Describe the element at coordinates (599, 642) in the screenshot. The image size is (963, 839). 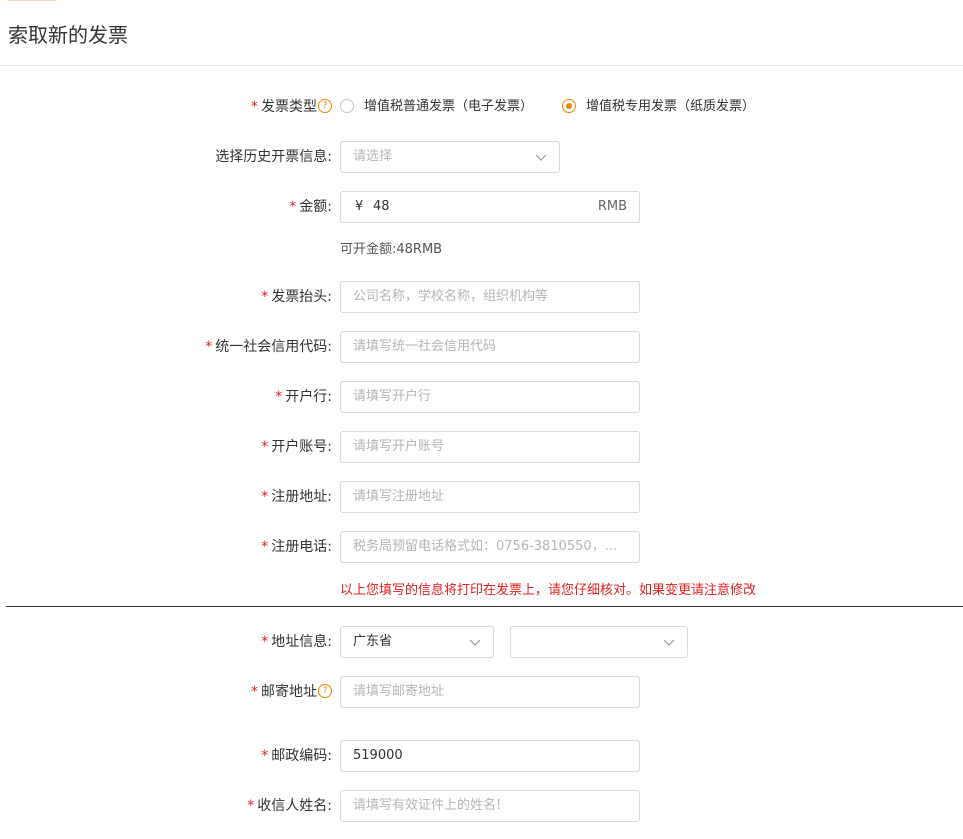
I see `city-select` at that location.